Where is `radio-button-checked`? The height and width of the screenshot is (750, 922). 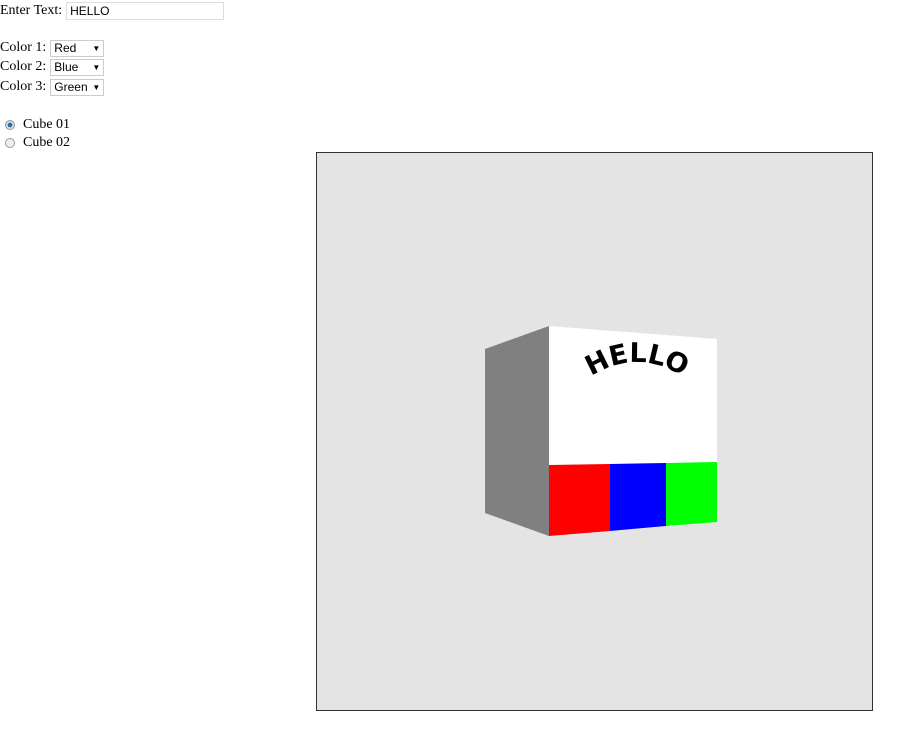 radio-button-checked is located at coordinates (10, 125).